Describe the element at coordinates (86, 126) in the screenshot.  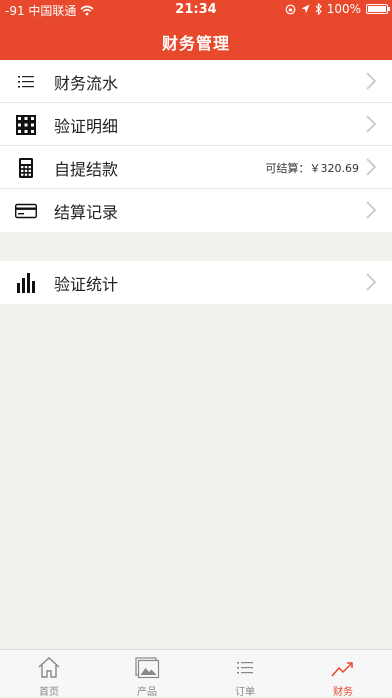
I see `row-label: 验证明细` at that location.